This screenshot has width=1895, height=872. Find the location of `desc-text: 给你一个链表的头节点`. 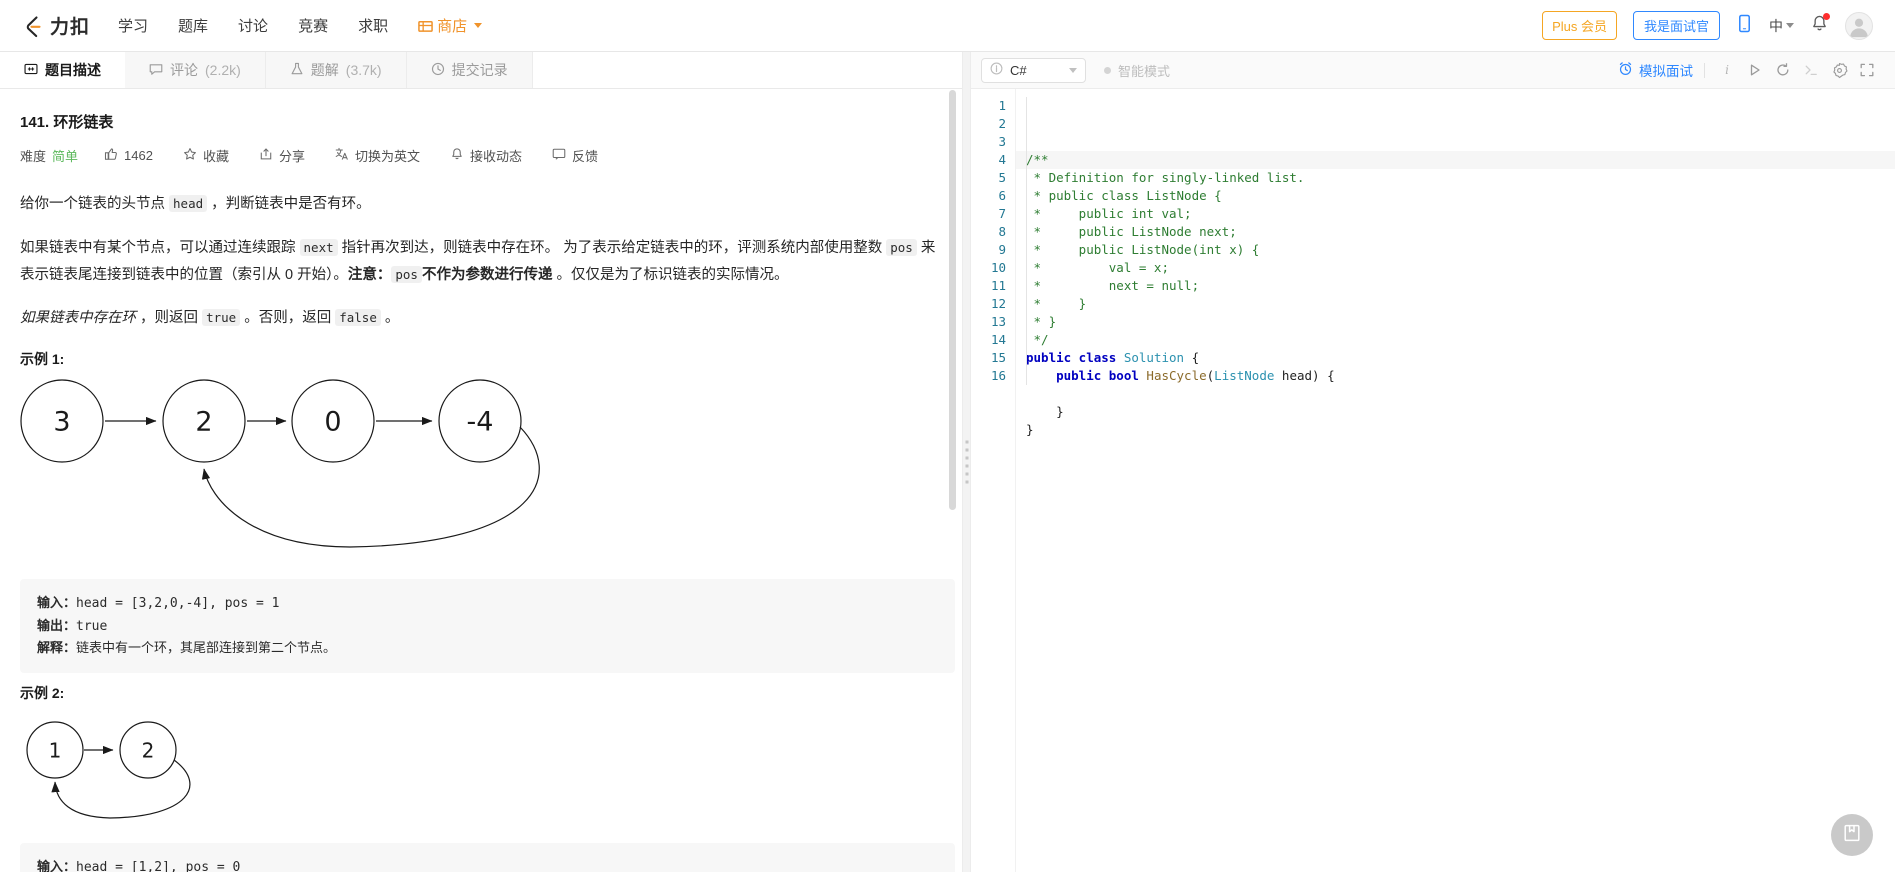

desc-text: 给你一个链表的头节点 is located at coordinates (95, 204).